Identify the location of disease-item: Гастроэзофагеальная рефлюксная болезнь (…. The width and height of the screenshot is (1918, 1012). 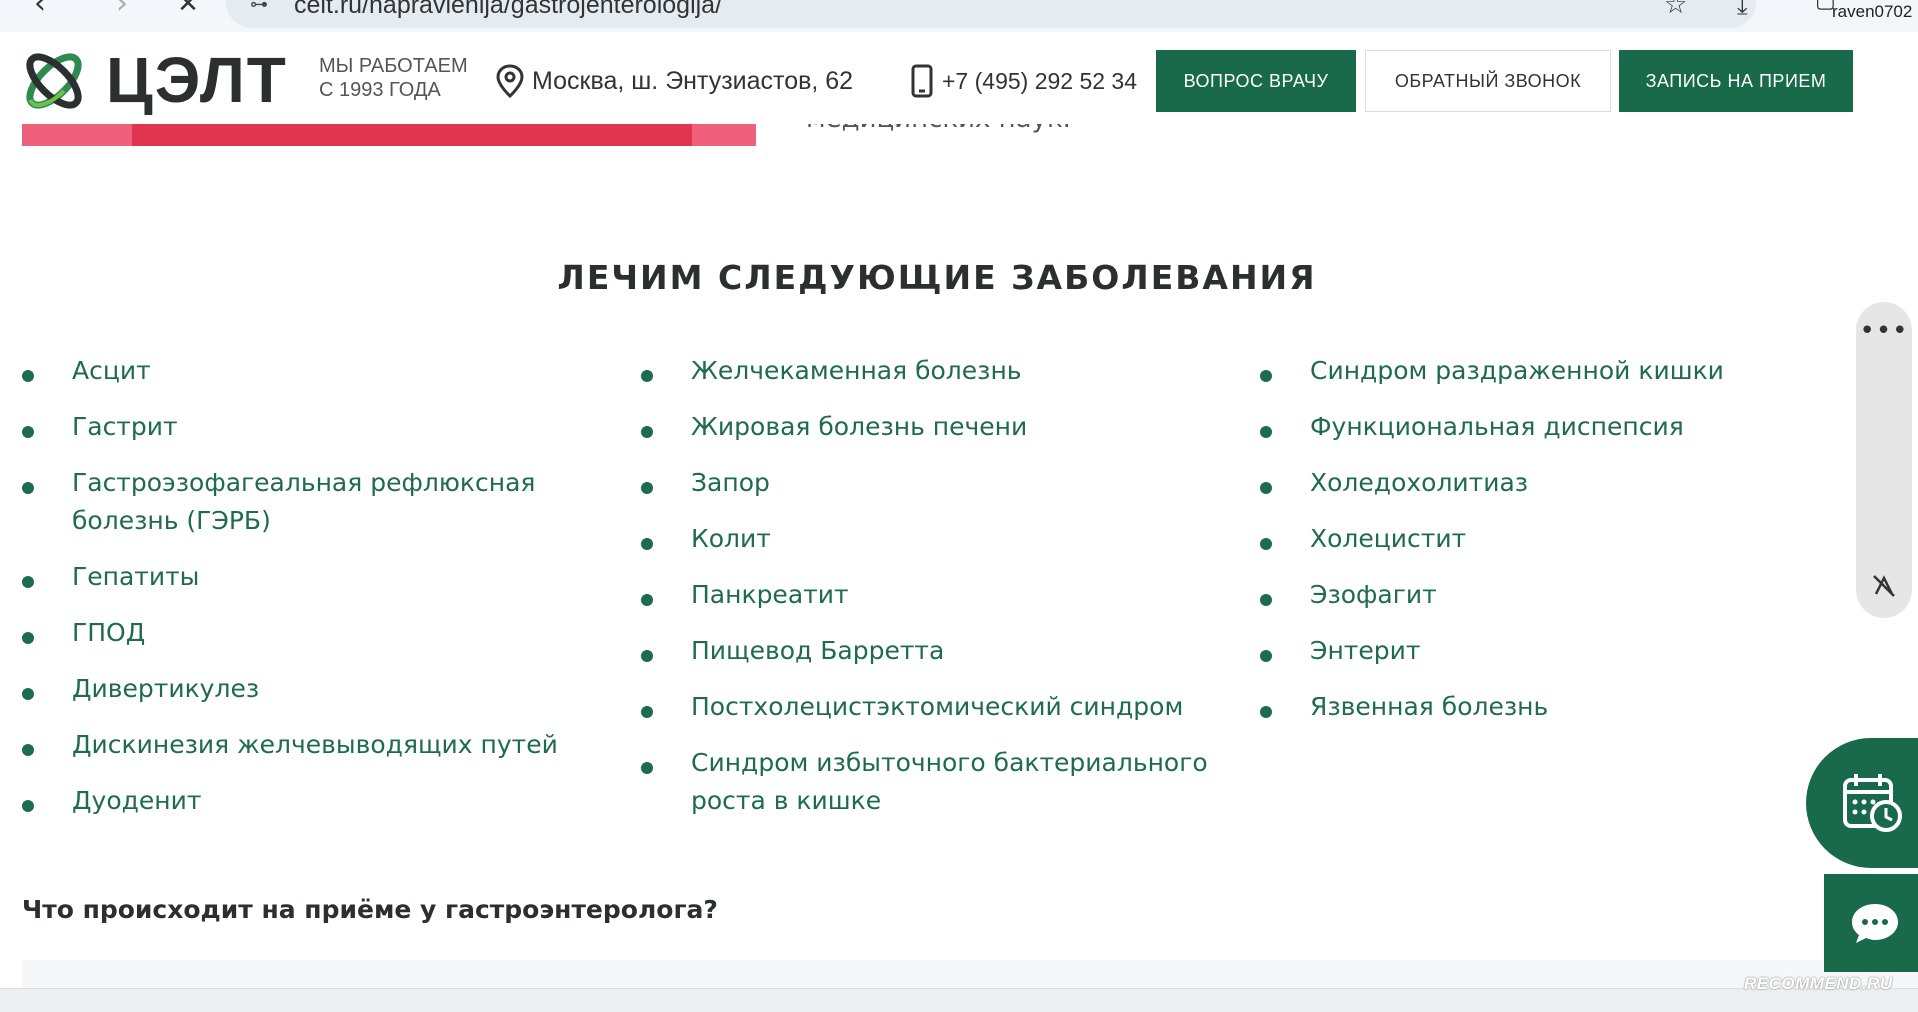
(302, 502).